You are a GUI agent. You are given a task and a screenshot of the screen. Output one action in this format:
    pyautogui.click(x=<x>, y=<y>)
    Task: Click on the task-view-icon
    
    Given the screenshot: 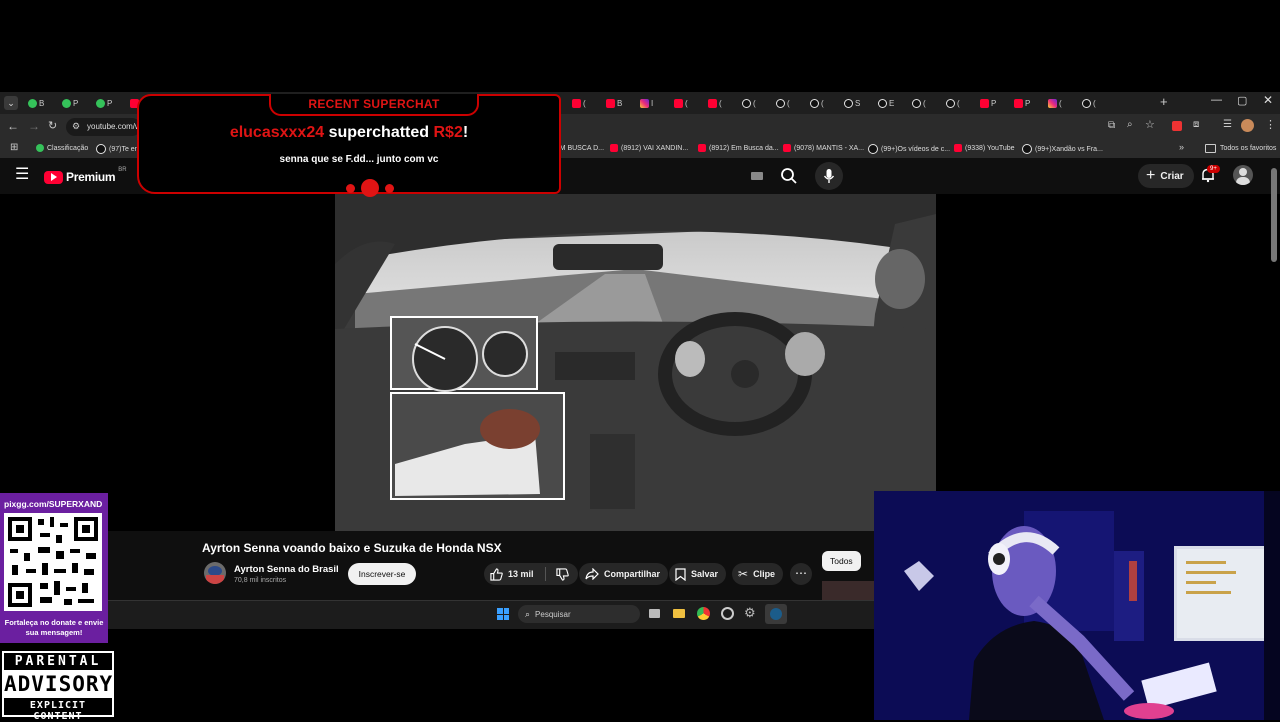 What is the action you would take?
    pyautogui.click(x=654, y=613)
    